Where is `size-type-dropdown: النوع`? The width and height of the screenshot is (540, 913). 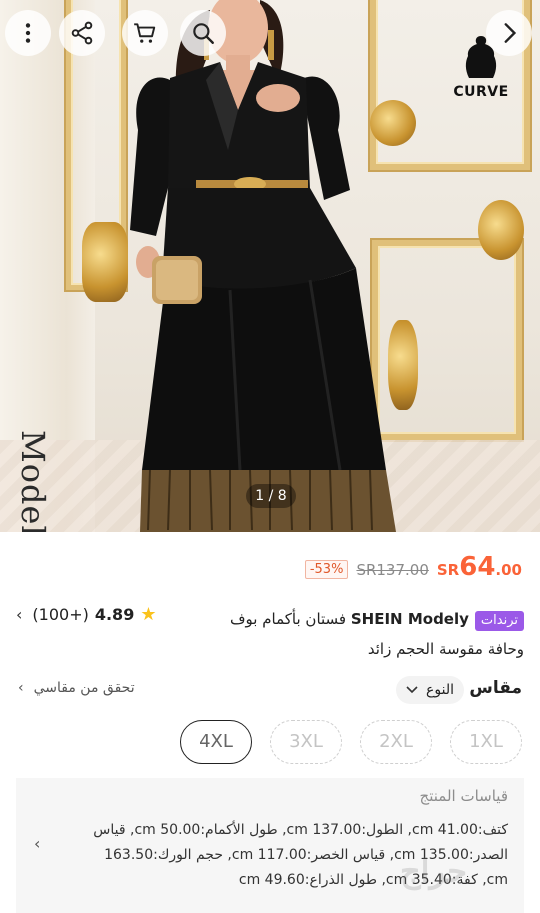
size-type-dropdown: النوع is located at coordinates (430, 690).